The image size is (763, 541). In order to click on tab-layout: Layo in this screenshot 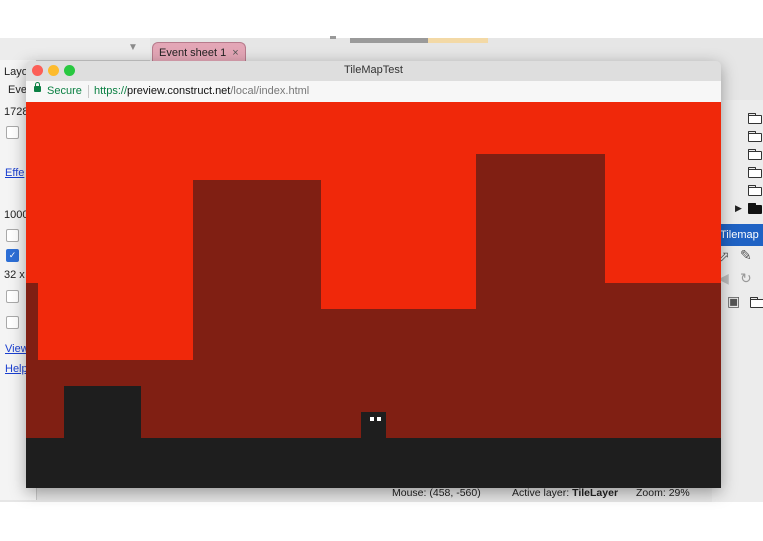, I will do `click(16, 72)`.